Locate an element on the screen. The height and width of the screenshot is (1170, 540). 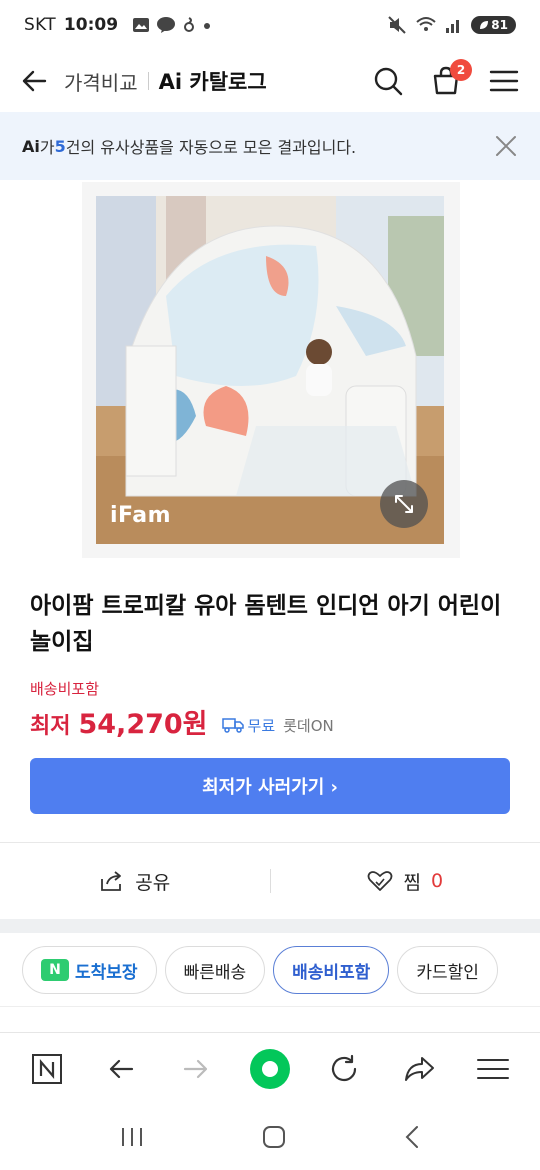
refresh-button is located at coordinates (344, 1069).